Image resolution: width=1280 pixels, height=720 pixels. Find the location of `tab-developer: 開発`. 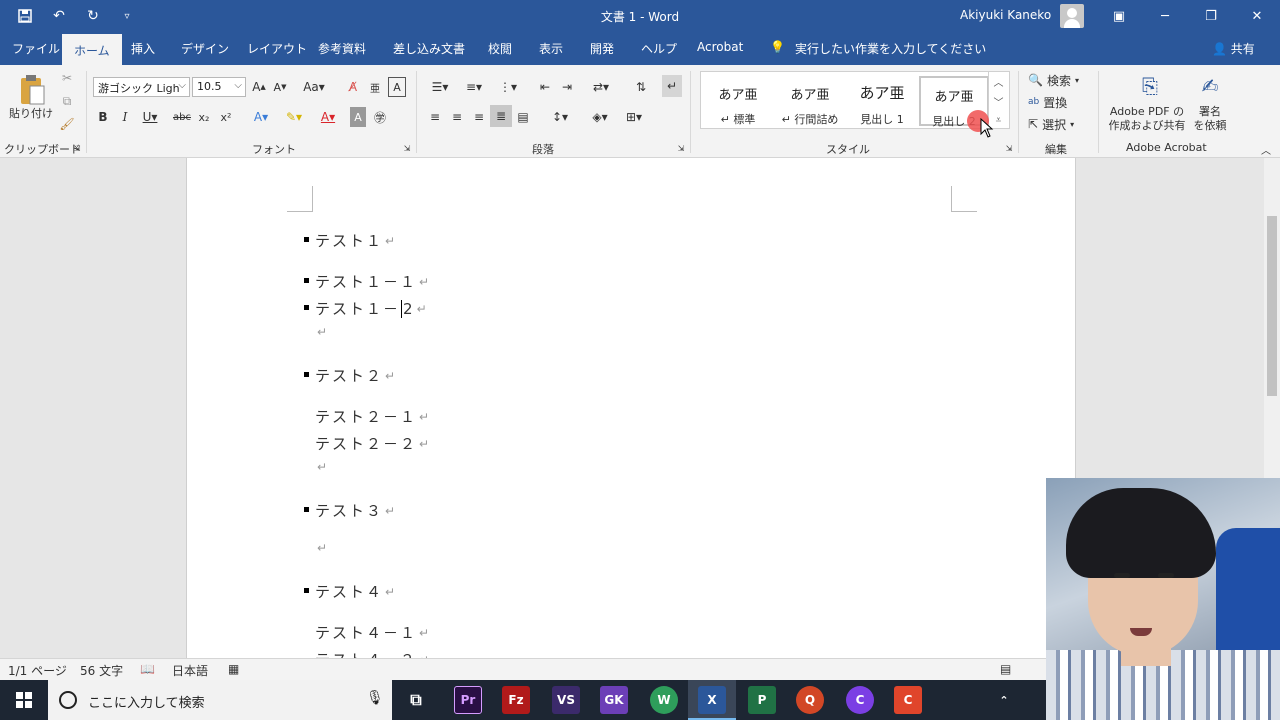

tab-developer: 開発 is located at coordinates (602, 48).